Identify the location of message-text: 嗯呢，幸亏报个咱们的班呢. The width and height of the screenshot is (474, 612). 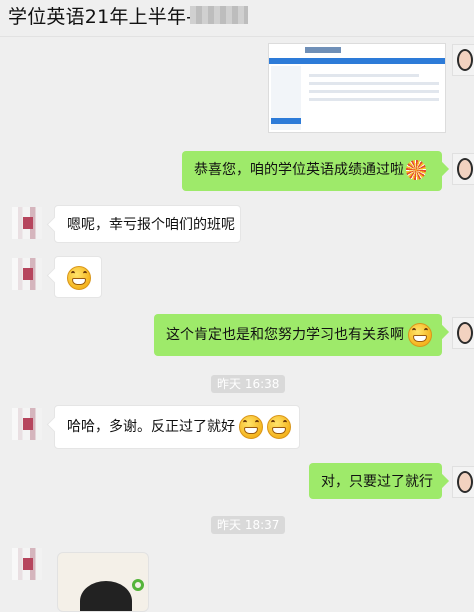
(151, 225).